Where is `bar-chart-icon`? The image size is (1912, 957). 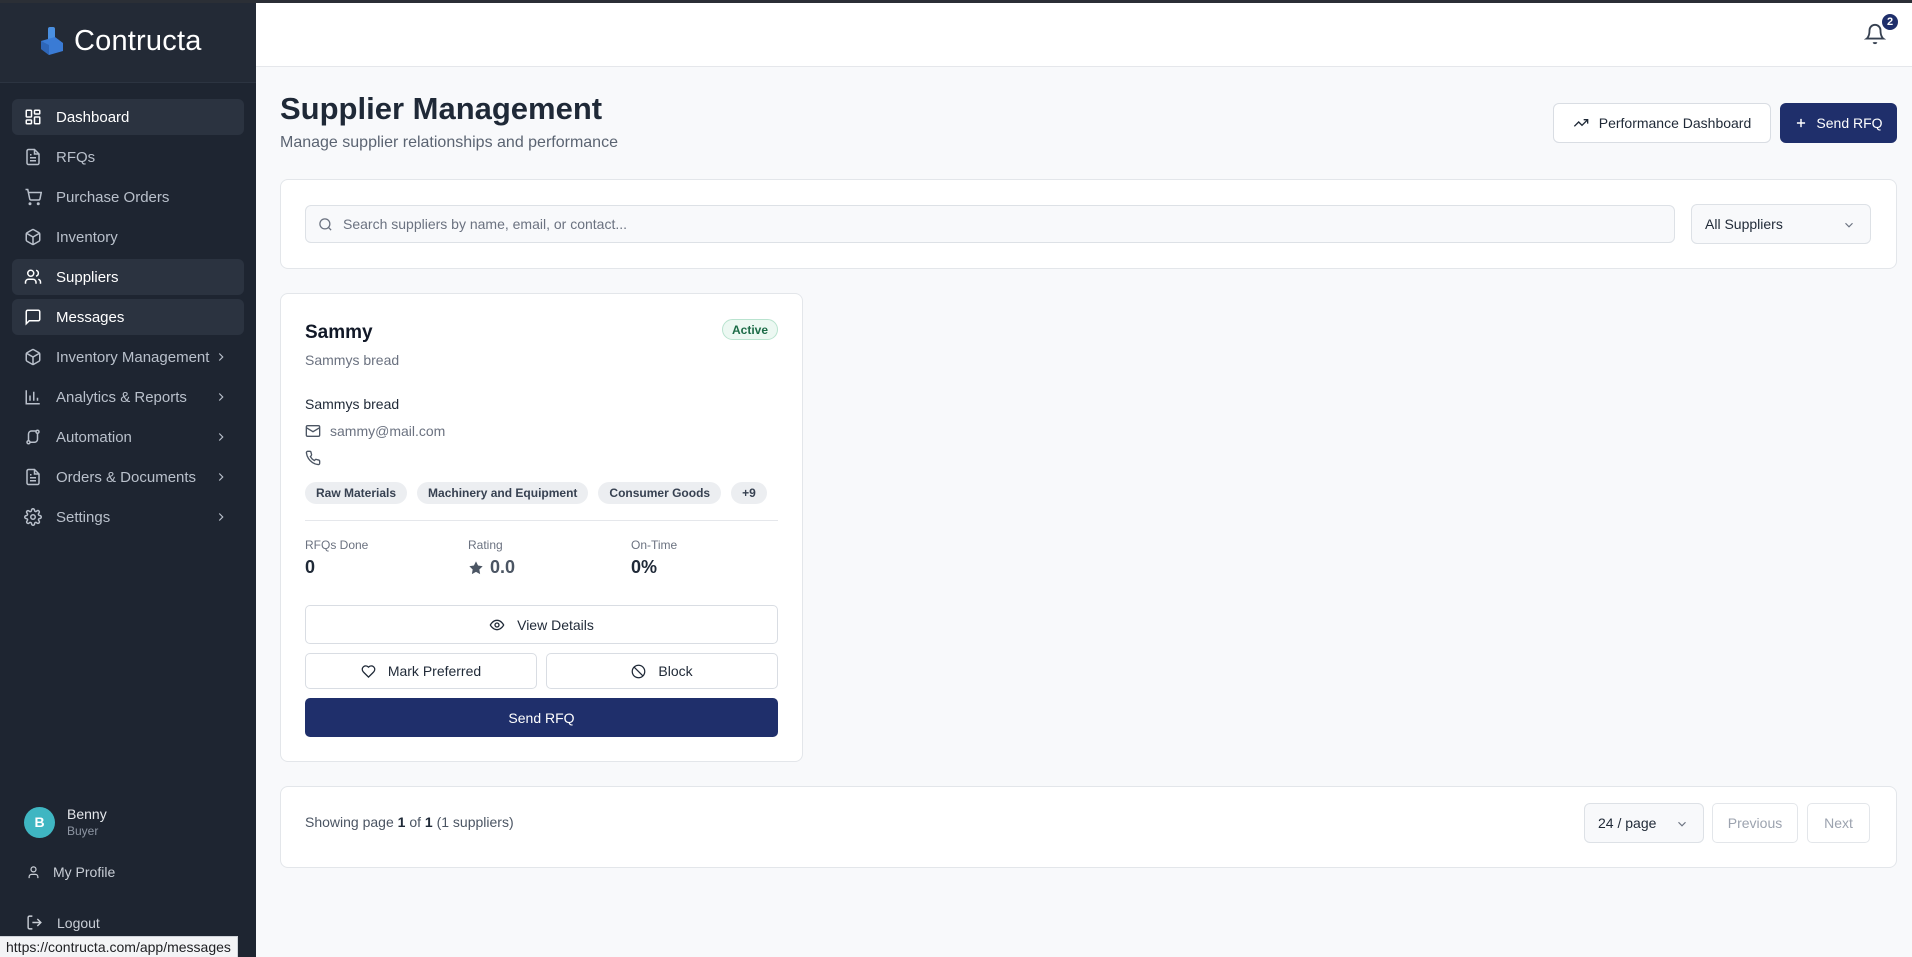 bar-chart-icon is located at coordinates (32, 397).